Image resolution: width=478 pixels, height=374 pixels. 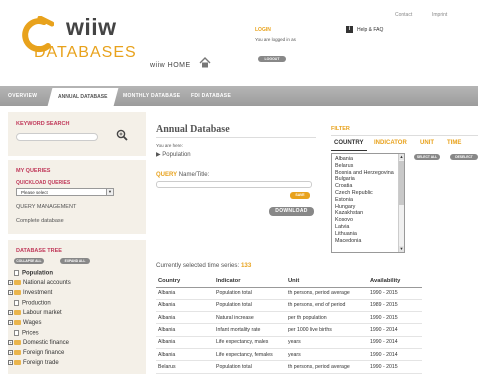 I want to click on collapse-all-button: COLLAPSE ALL, so click(x=29, y=261).